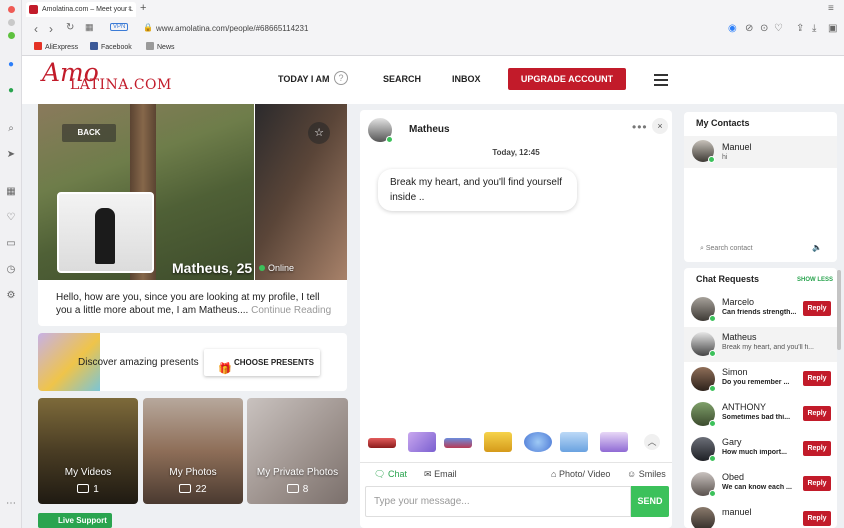  Describe the element at coordinates (390, 474) in the screenshot. I see `tab-chat: 🗨 Chat` at that location.